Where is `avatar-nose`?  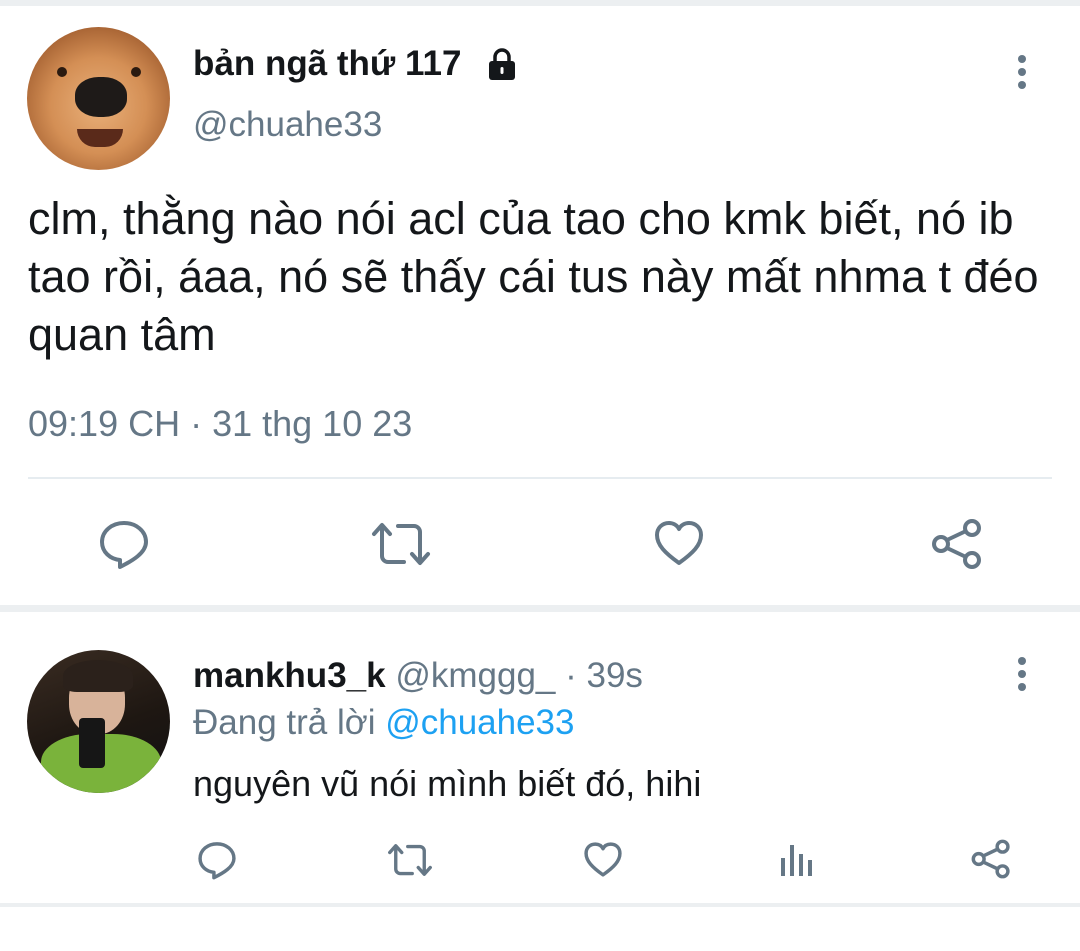
avatar-nose is located at coordinates (101, 97).